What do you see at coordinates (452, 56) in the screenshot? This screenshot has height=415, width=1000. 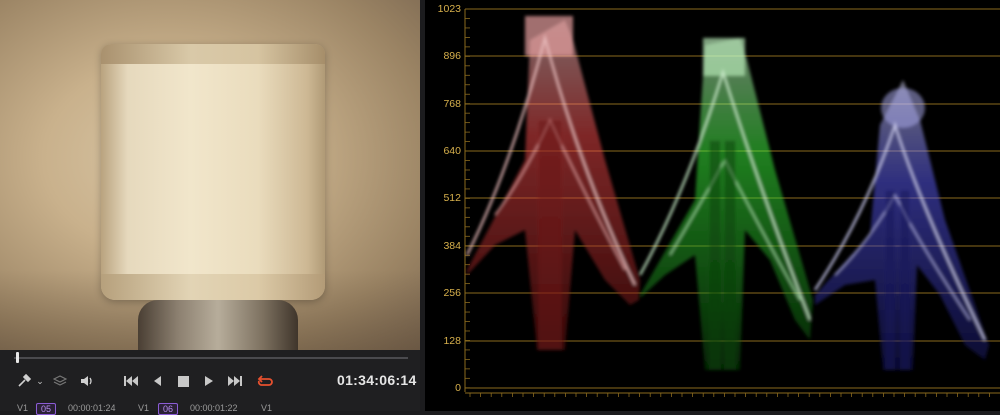 I see `scope-y-label: 896` at bounding box center [452, 56].